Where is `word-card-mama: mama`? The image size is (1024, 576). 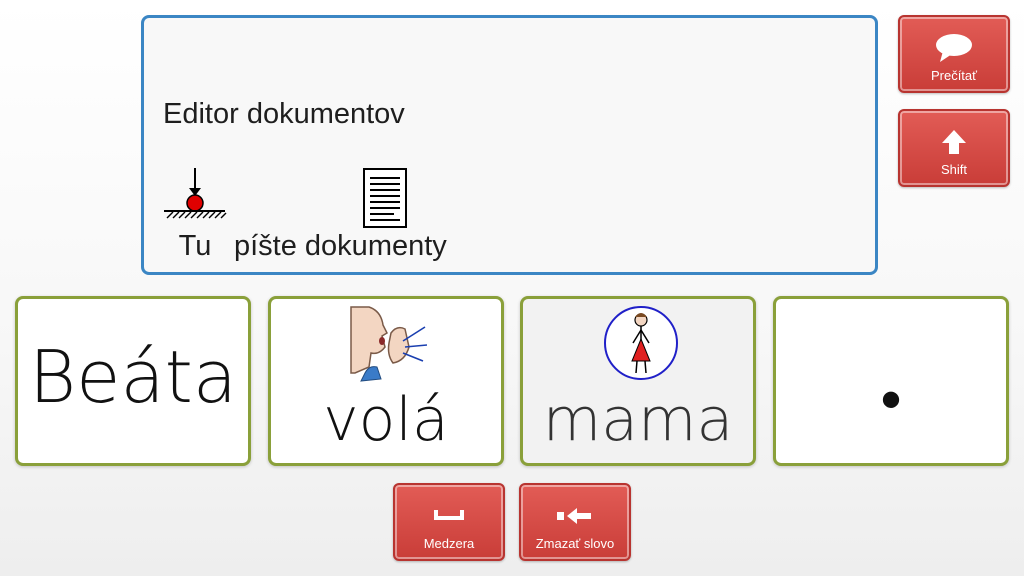
word-card-mama: mama is located at coordinates (638, 381).